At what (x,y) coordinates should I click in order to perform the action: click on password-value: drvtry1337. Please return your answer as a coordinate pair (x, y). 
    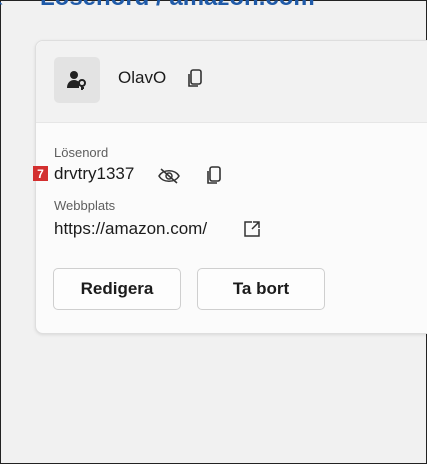
    Looking at the image, I should click on (94, 173).